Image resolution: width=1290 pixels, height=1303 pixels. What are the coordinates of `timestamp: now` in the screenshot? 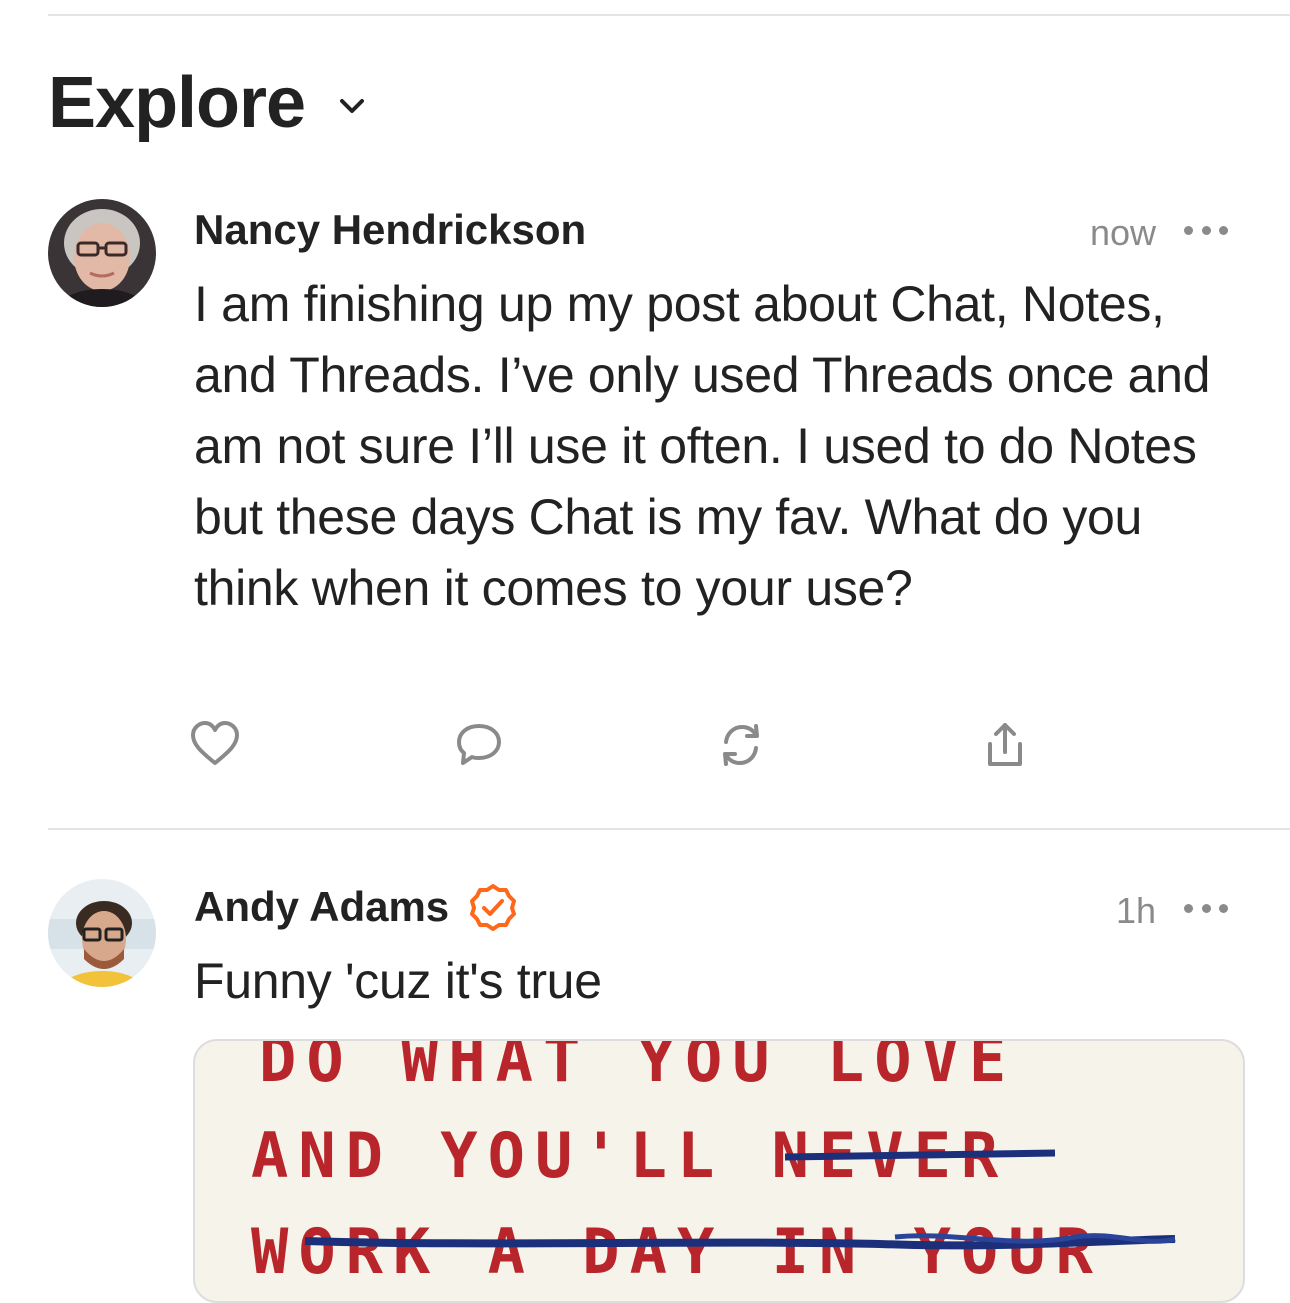 It's located at (1122, 232).